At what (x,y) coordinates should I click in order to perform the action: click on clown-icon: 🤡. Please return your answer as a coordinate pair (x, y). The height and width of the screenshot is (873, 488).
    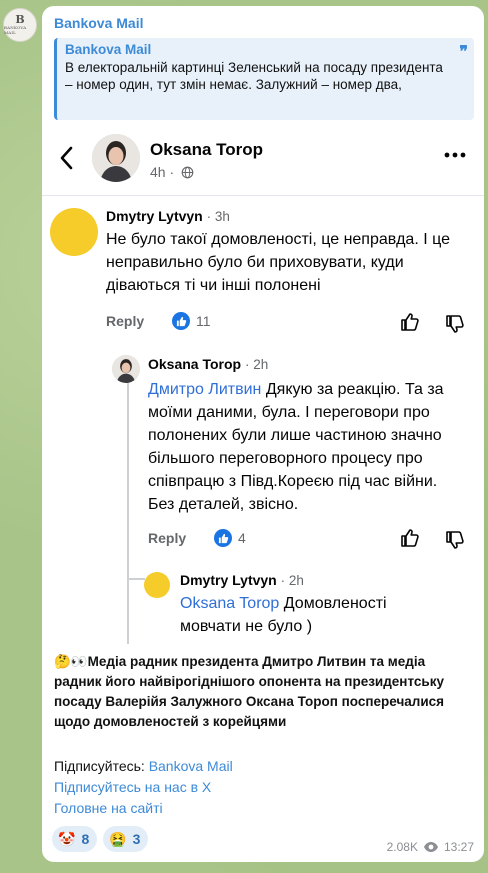
    Looking at the image, I should click on (67, 838).